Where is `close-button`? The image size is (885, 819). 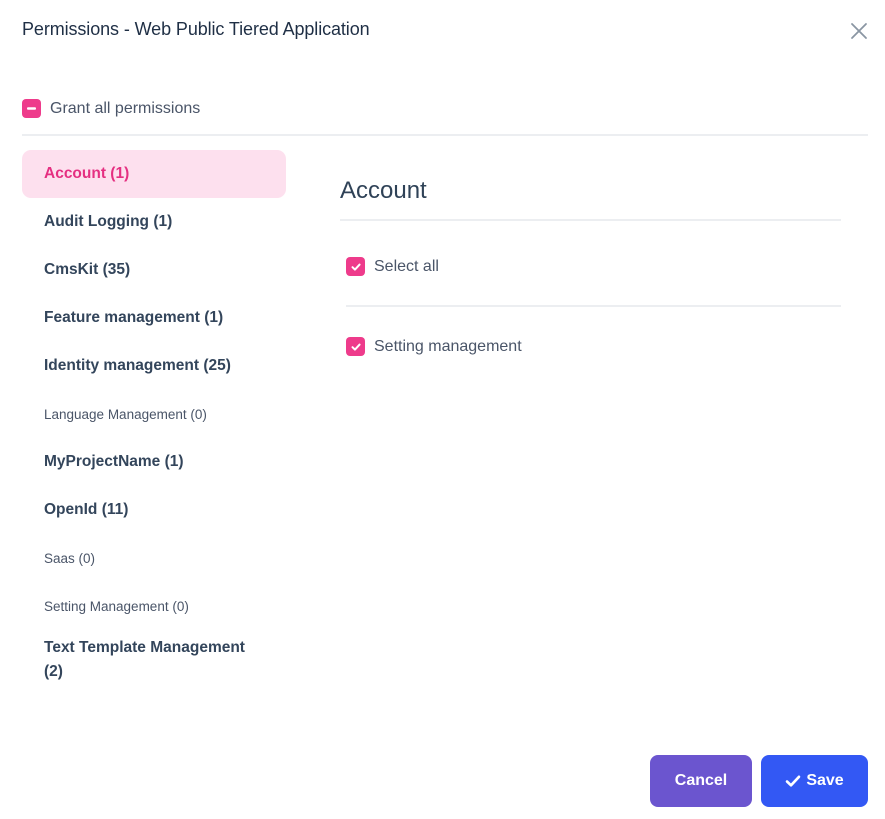 close-button is located at coordinates (859, 31).